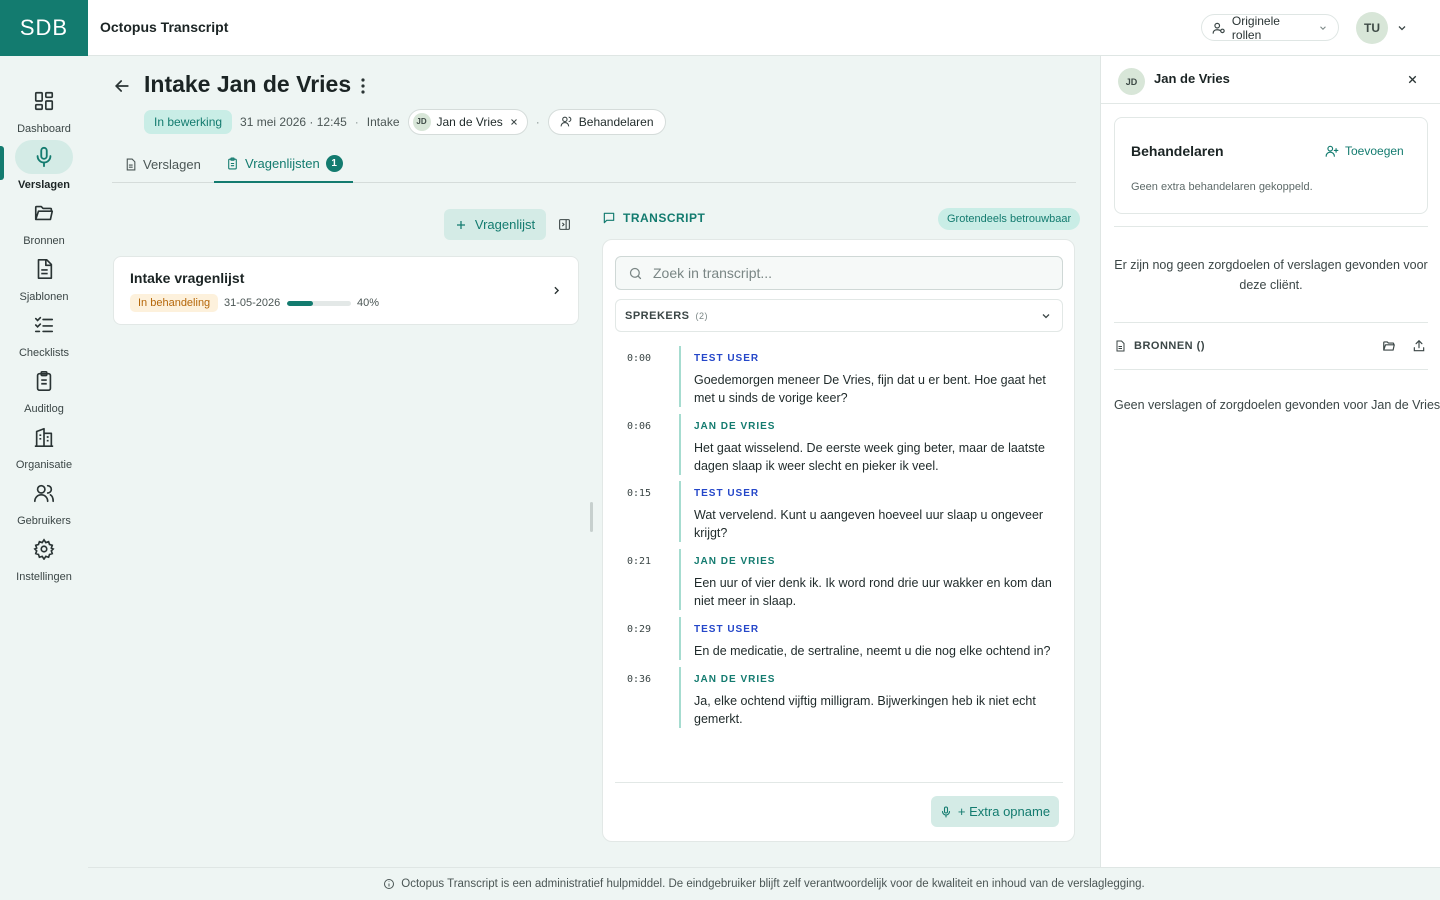 The width and height of the screenshot is (1440, 900). Describe the element at coordinates (162, 164) in the screenshot. I see `tab-verslagen: Verslagen` at that location.